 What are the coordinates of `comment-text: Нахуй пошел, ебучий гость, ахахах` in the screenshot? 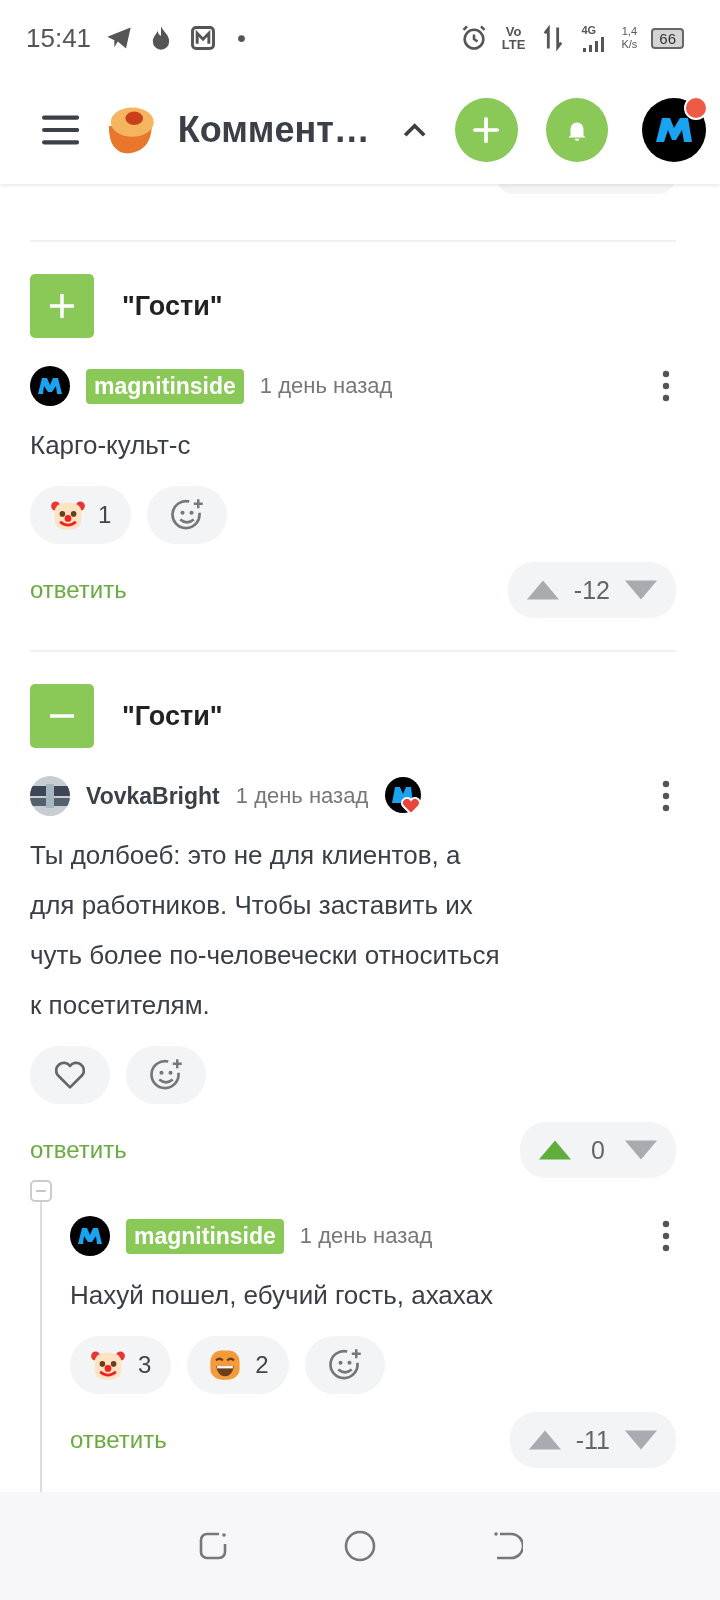 It's located at (282, 1295).